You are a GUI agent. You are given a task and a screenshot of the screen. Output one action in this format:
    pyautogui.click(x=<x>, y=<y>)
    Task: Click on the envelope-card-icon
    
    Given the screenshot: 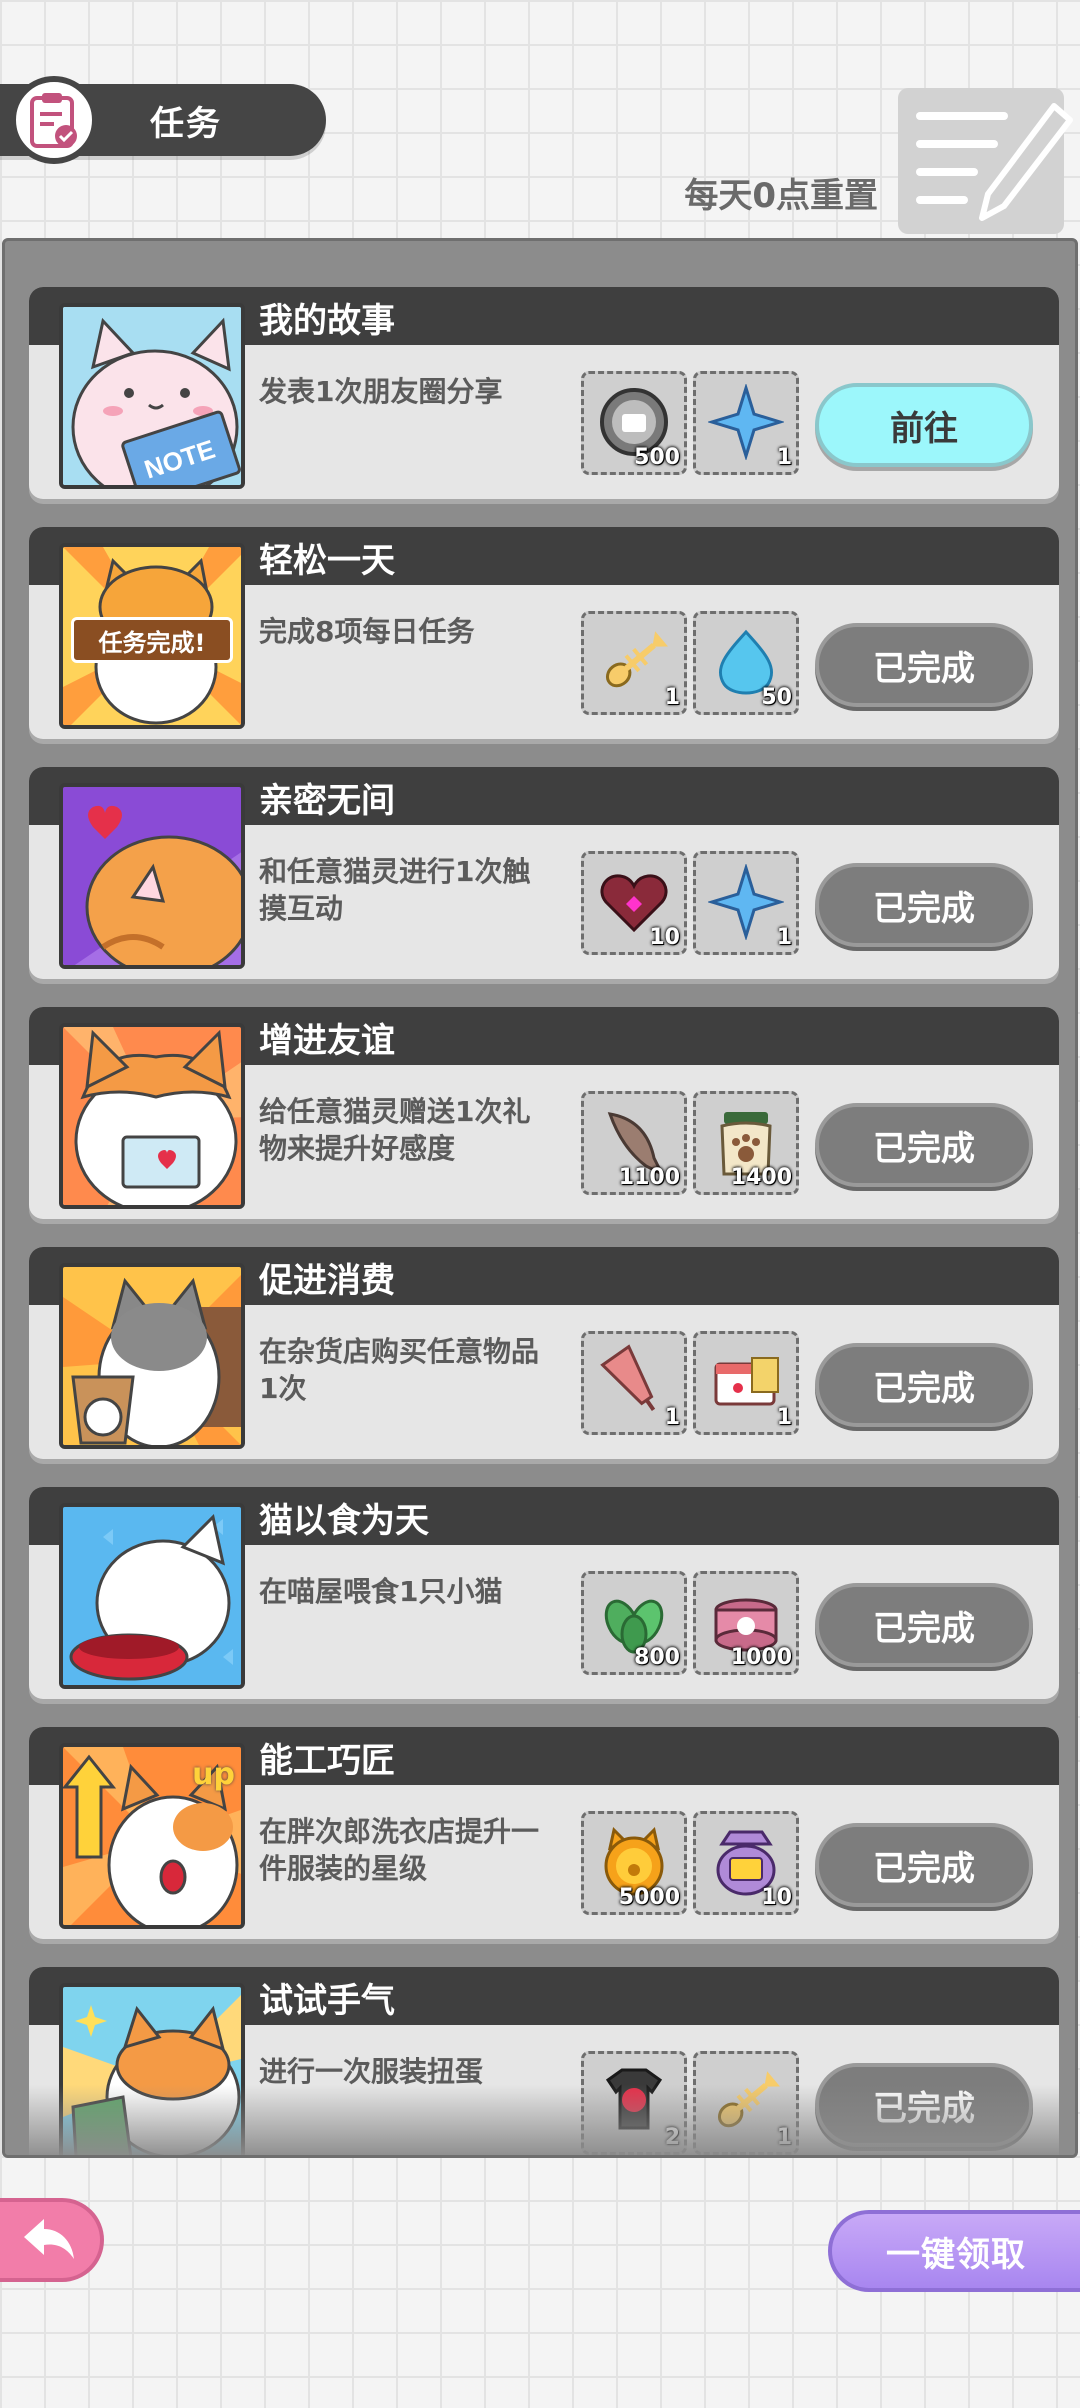 What is the action you would take?
    pyautogui.click(x=746, y=1381)
    